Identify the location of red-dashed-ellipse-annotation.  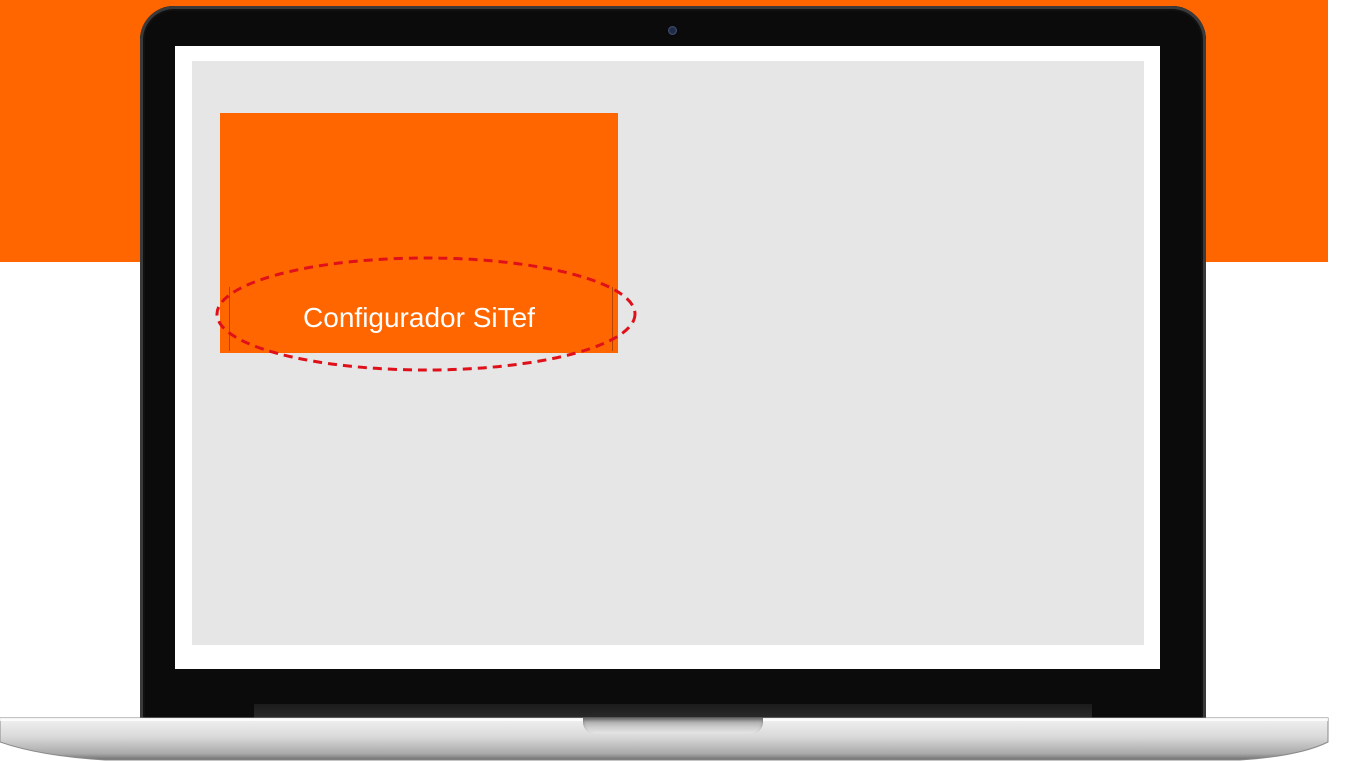
(426, 314).